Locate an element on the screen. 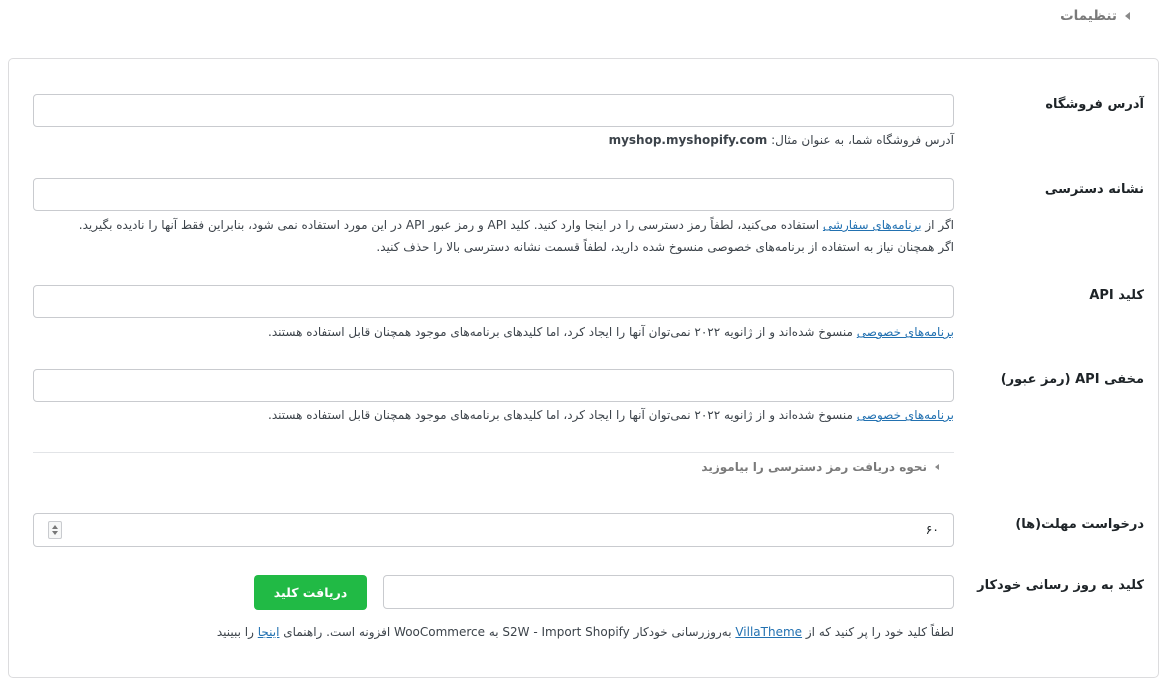 The image size is (1166, 678). section-divider is located at coordinates (493, 452).